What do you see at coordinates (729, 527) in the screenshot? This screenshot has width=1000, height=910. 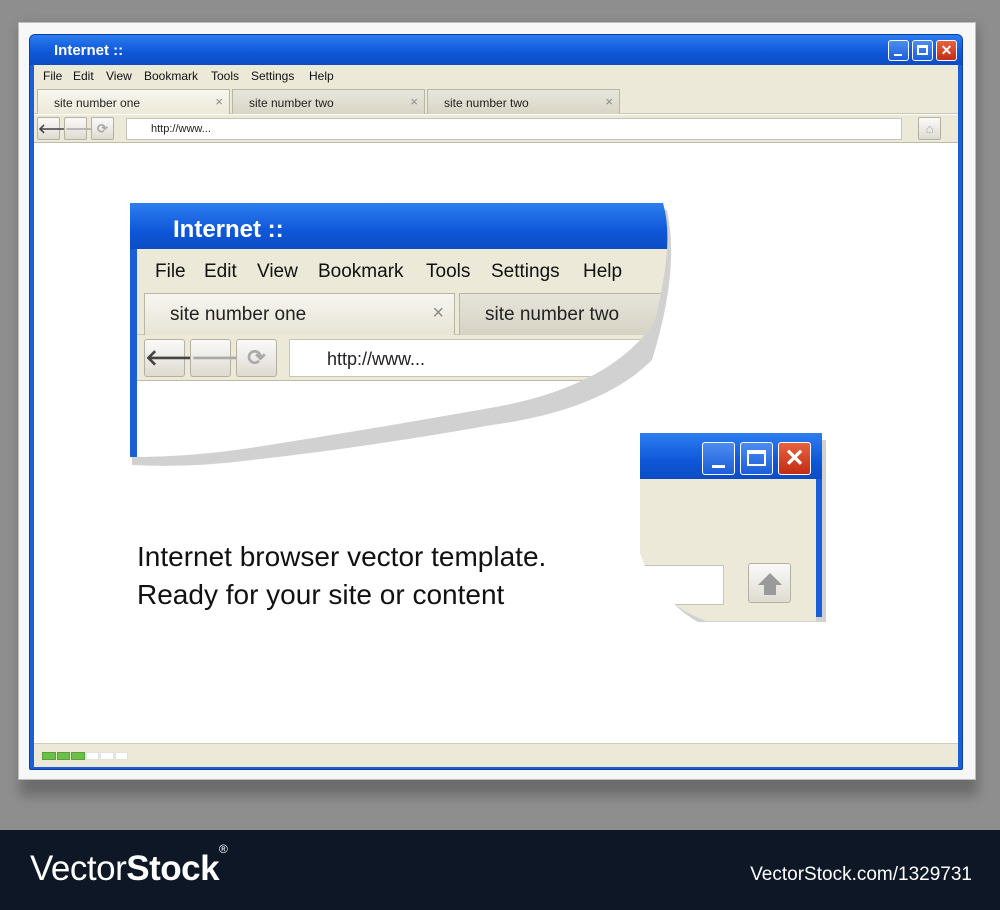 I see `zoomed-window-controls: ✕` at bounding box center [729, 527].